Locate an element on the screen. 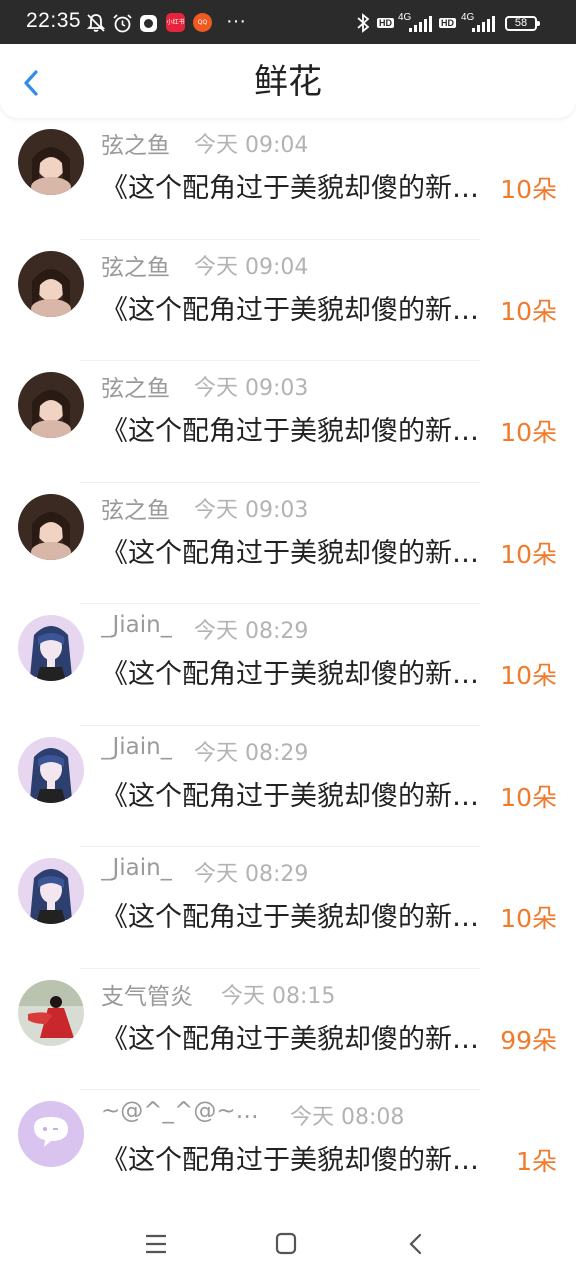 The image size is (576, 1280). more-notifications-icon: ··· is located at coordinates (236, 21).